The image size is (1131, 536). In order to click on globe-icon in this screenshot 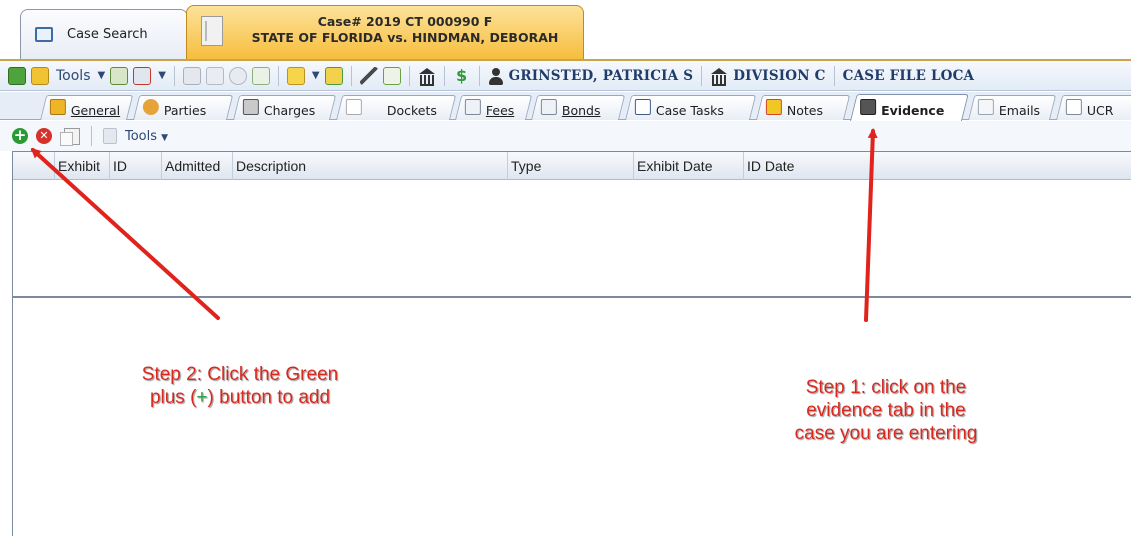, I will do `click(237, 75)`.